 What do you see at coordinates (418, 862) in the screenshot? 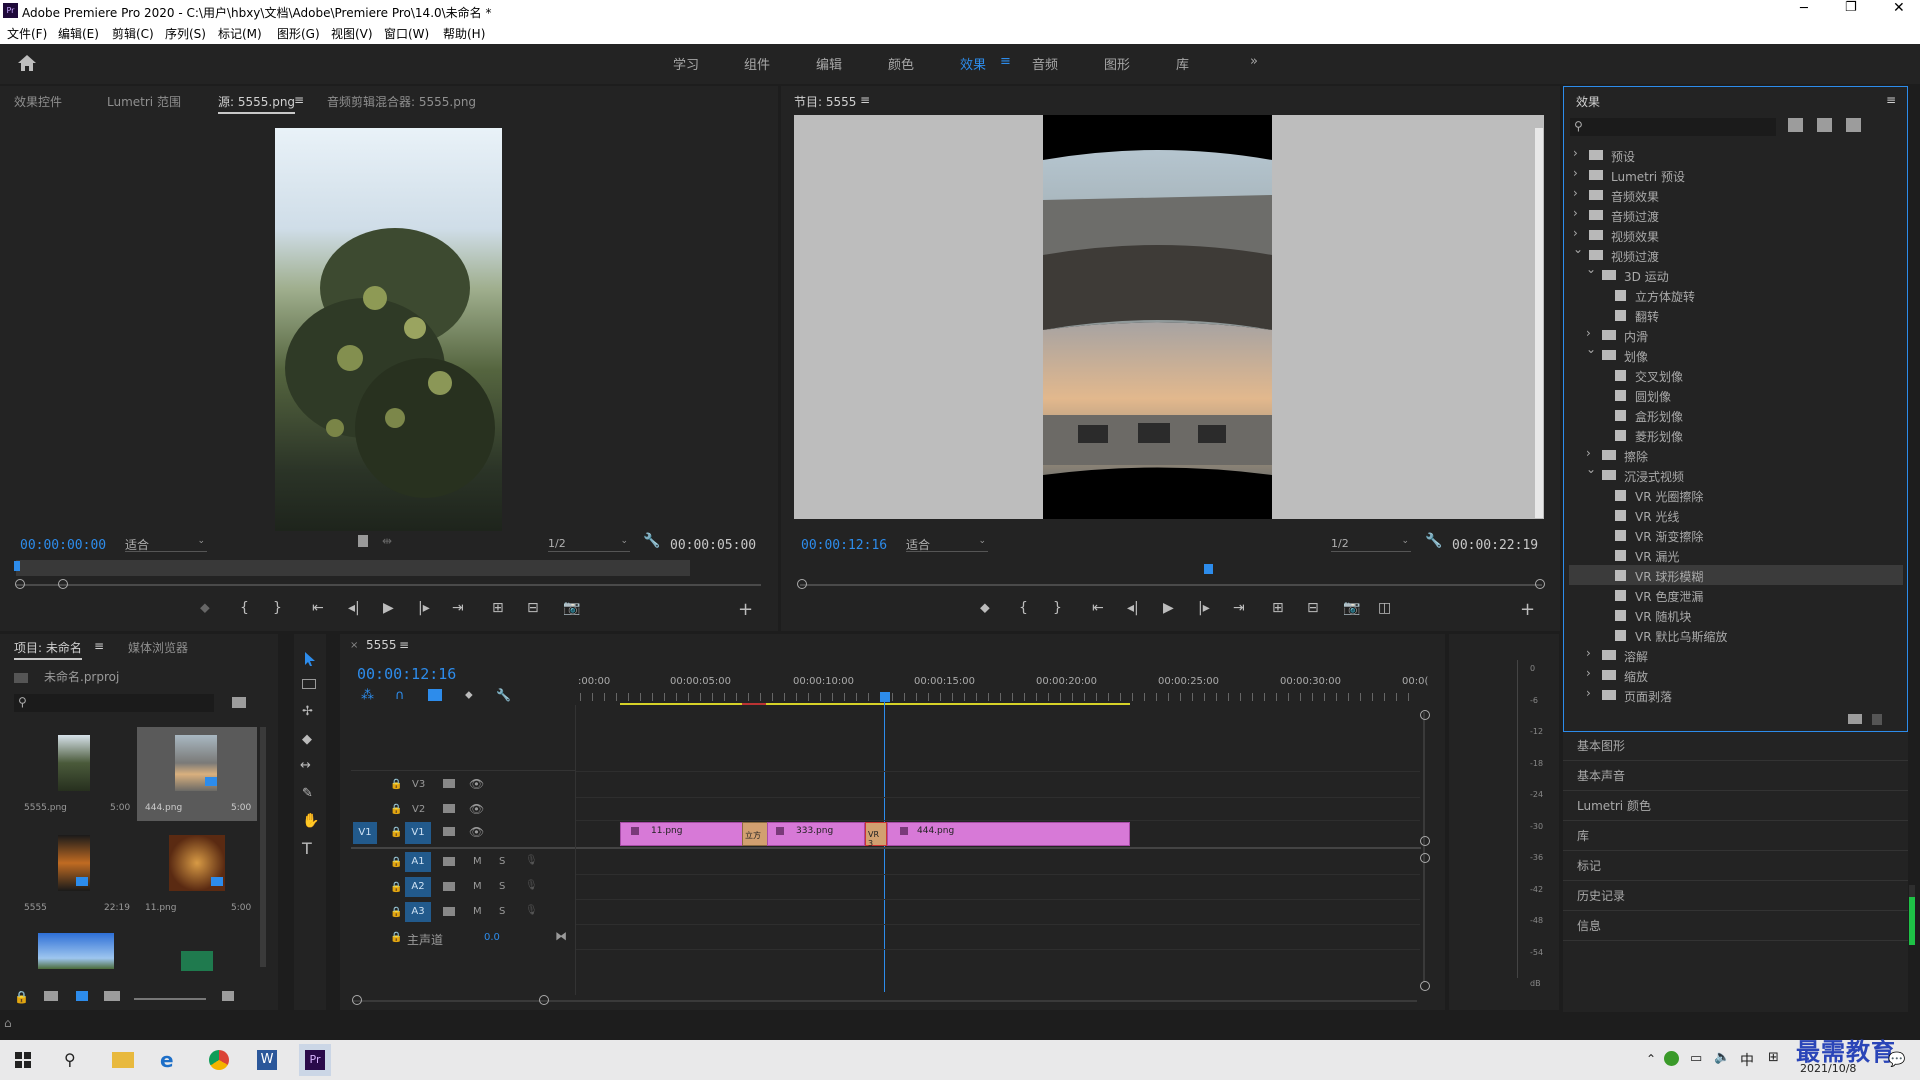
I see `track-target-a1: A1` at bounding box center [418, 862].